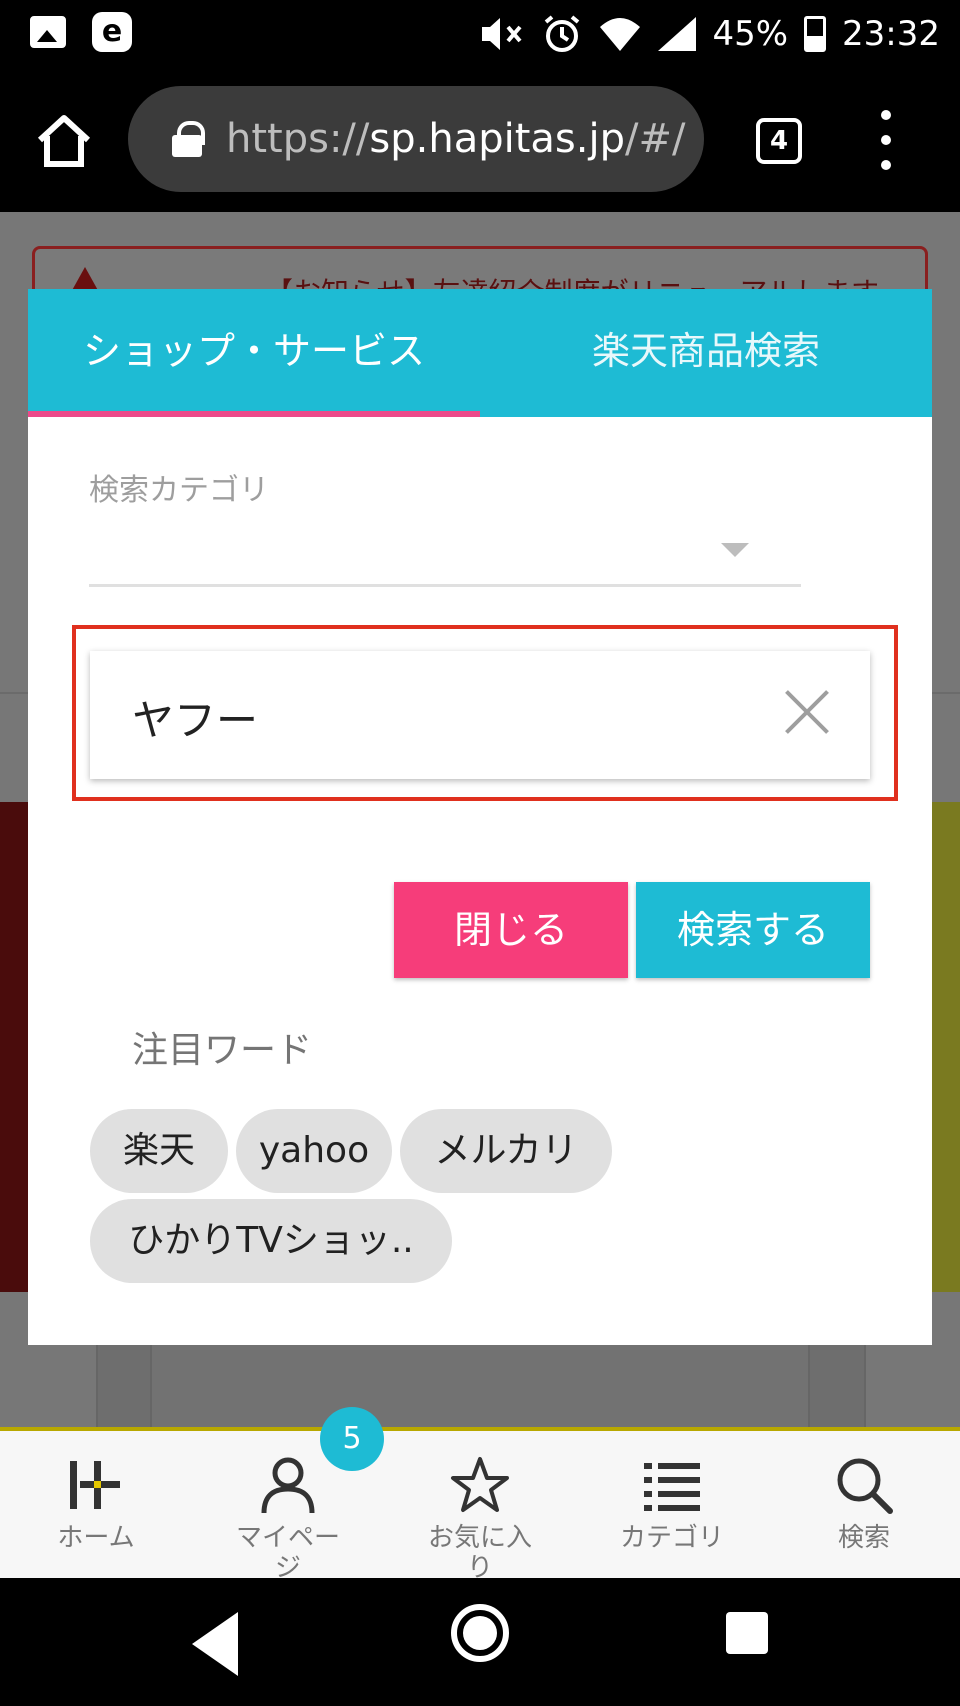 The height and width of the screenshot is (1706, 960). I want to click on browser-home-icon, so click(64, 140).